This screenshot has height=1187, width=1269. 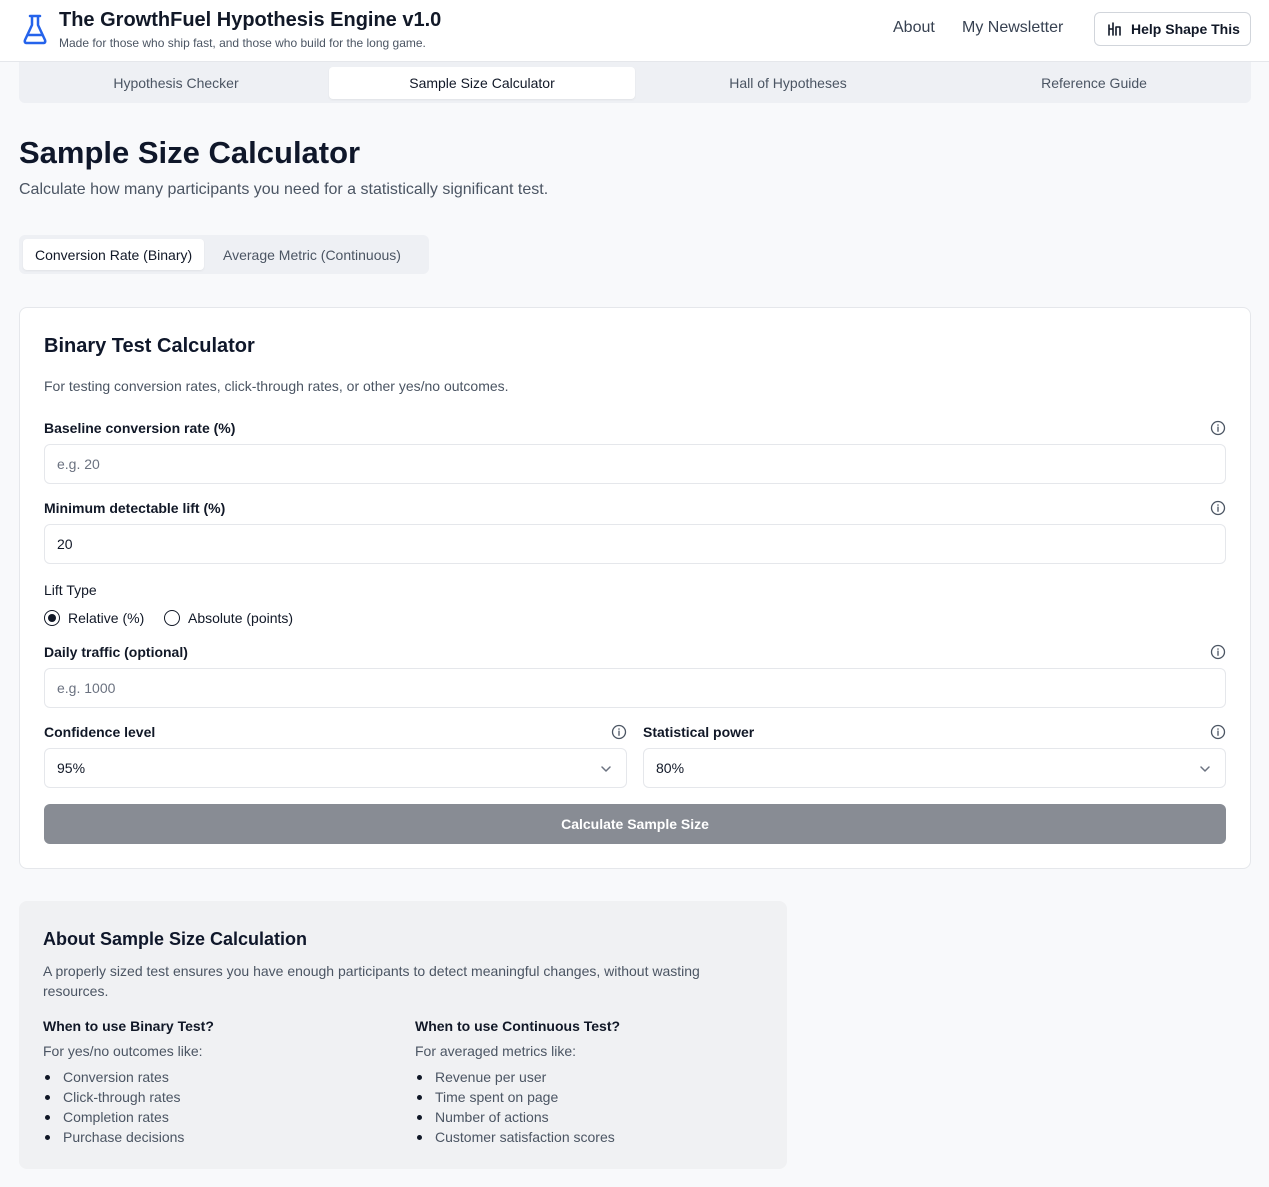 I want to click on power-select: 80%, so click(x=934, y=768).